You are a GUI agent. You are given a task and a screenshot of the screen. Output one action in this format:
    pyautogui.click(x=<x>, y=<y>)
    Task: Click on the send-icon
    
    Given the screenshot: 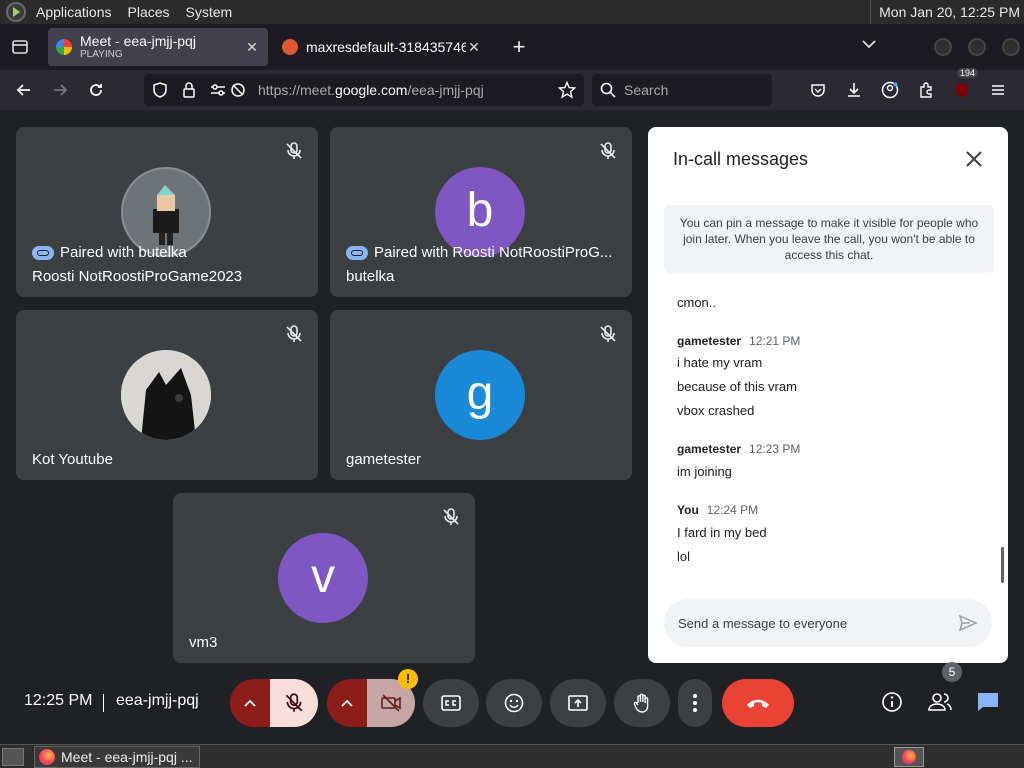 What is the action you would take?
    pyautogui.click(x=968, y=623)
    